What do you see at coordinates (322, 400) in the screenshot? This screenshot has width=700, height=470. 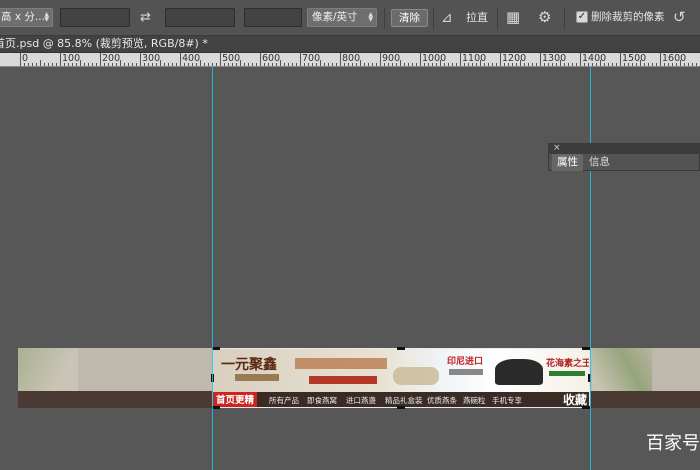 I see `nav-item: 即食燕窝` at bounding box center [322, 400].